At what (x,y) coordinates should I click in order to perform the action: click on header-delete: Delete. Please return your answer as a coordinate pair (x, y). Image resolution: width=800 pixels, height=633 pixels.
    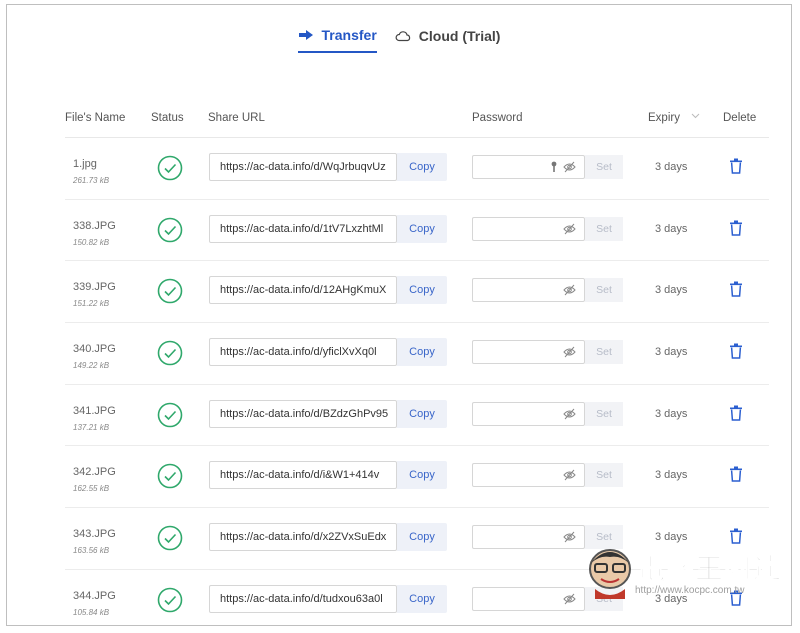
    Looking at the image, I should click on (740, 118).